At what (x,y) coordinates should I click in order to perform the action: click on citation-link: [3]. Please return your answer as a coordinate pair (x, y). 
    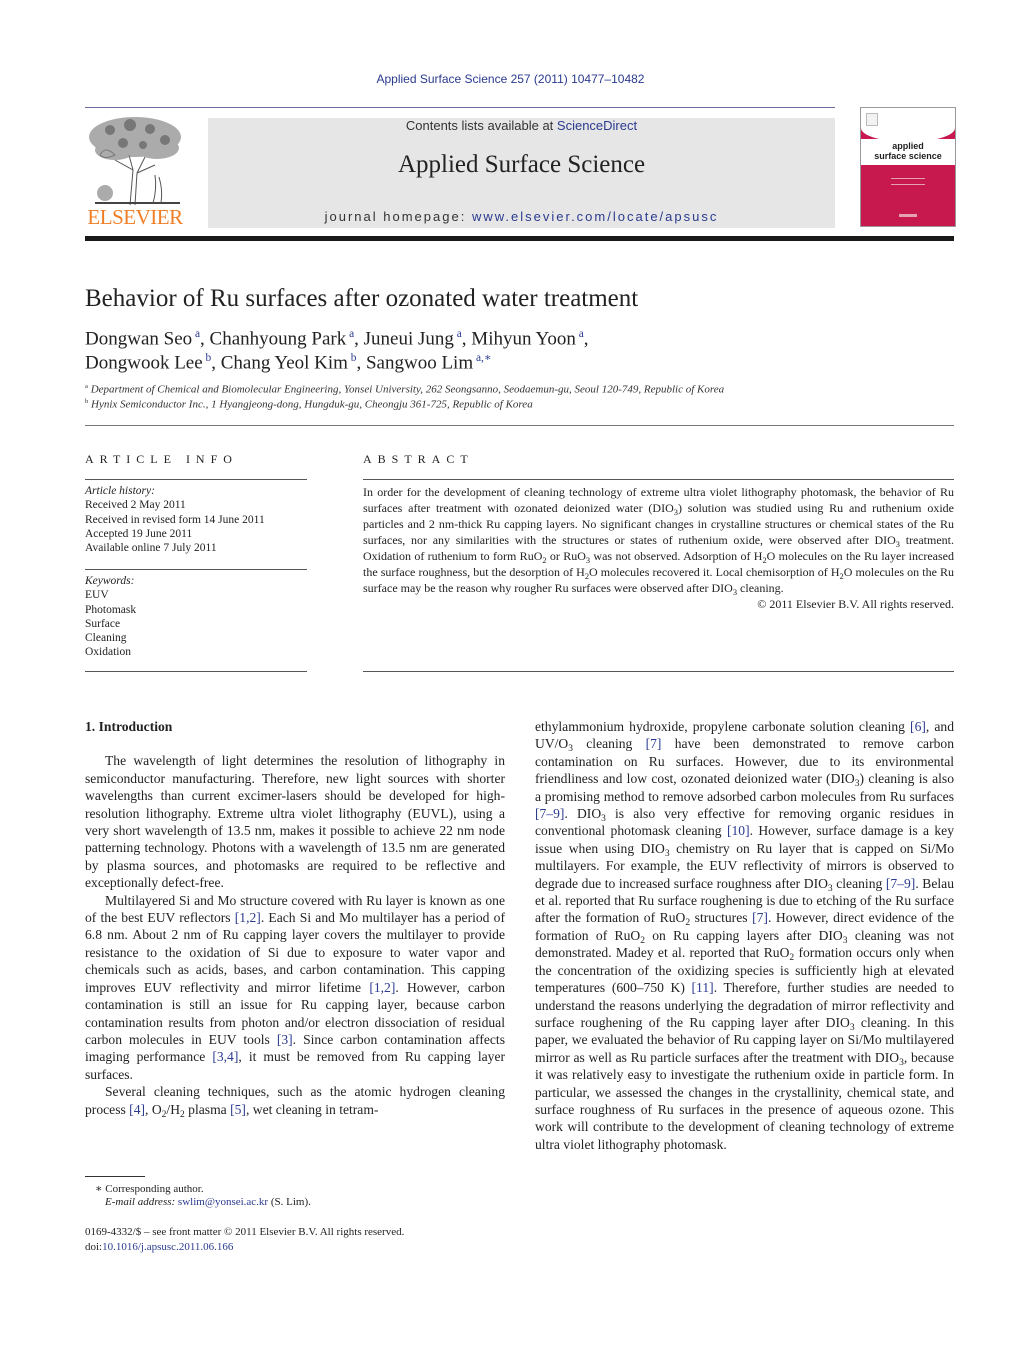
    Looking at the image, I should click on (285, 1039).